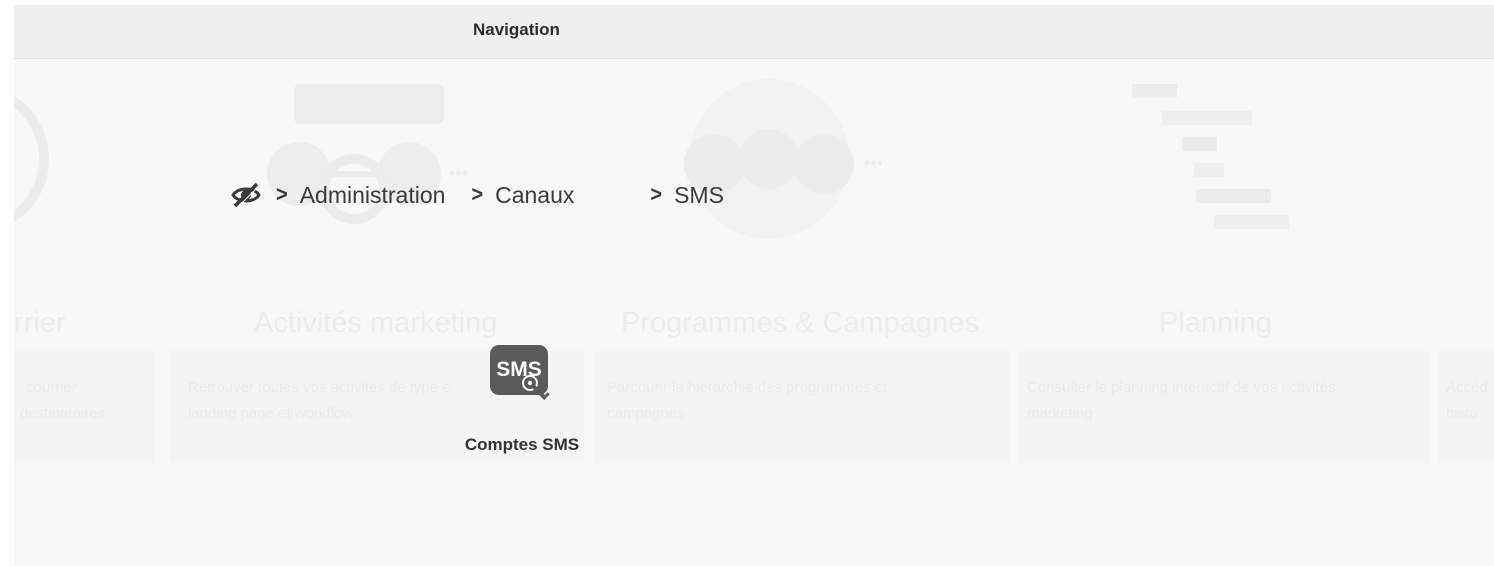 Image resolution: width=1494 pixels, height=566 pixels. Describe the element at coordinates (522, 377) in the screenshot. I see `sms-key-icon: SMS` at that location.